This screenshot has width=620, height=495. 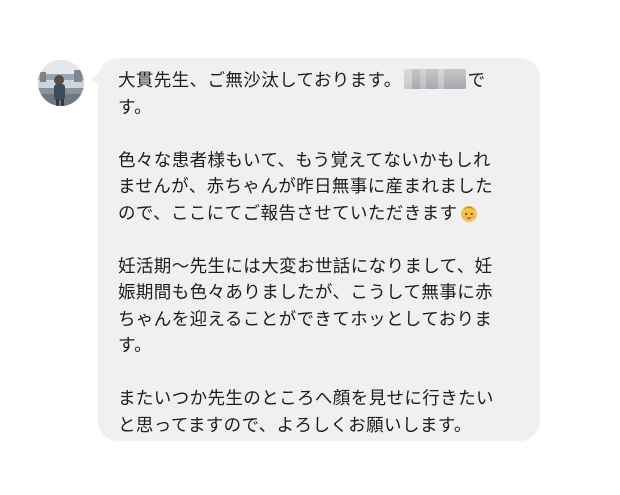 What do you see at coordinates (434, 79) in the screenshot?
I see `redacted-name` at bounding box center [434, 79].